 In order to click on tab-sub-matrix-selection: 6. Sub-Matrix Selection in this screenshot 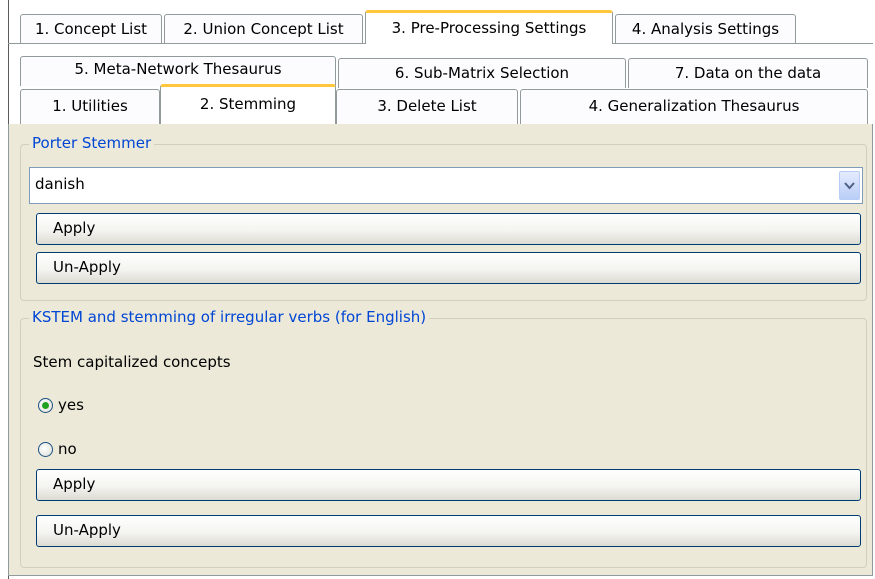, I will do `click(482, 73)`.